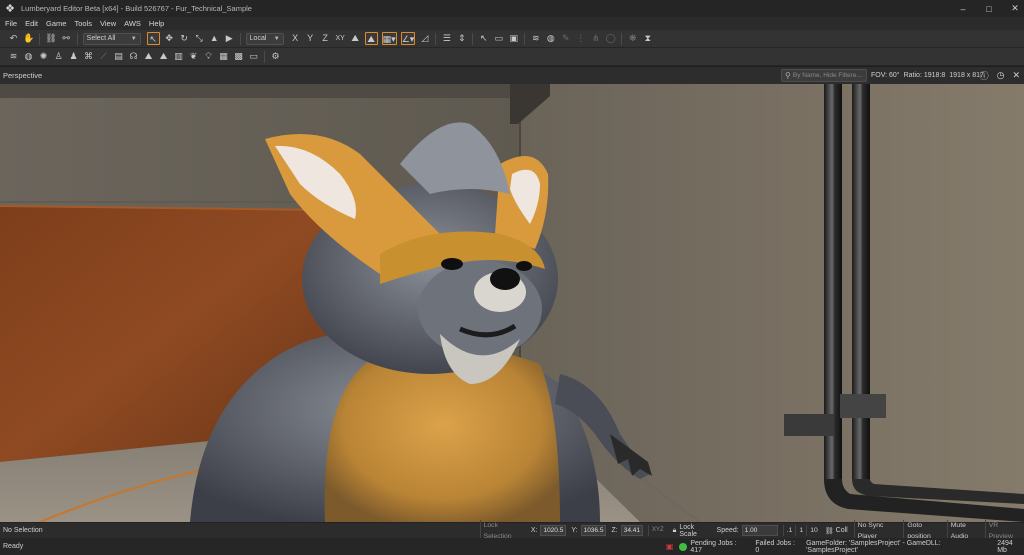  I want to click on ui-editor-icon: ▭, so click(253, 56).